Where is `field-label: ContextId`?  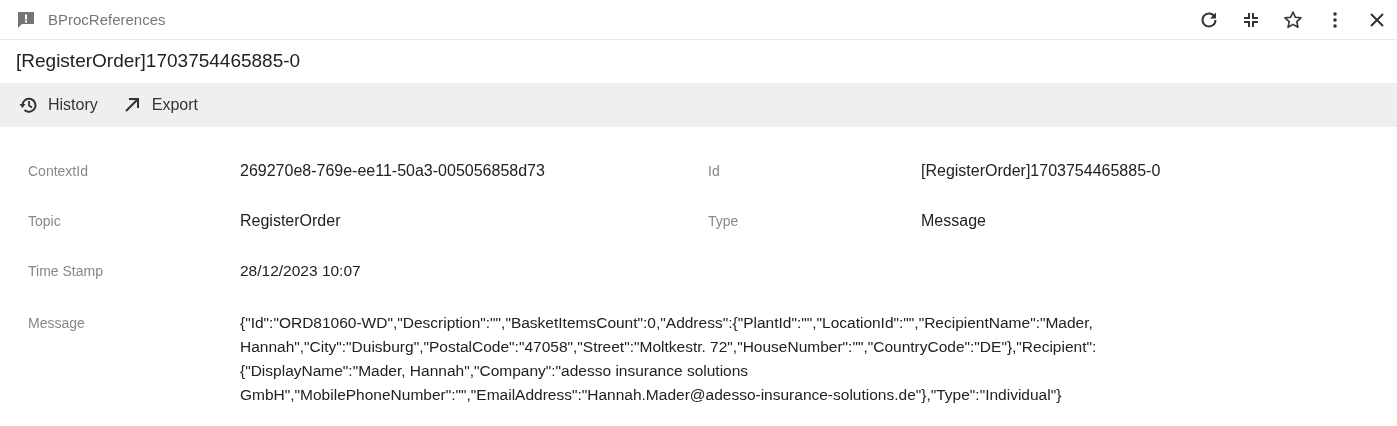
field-label: ContextId is located at coordinates (58, 171).